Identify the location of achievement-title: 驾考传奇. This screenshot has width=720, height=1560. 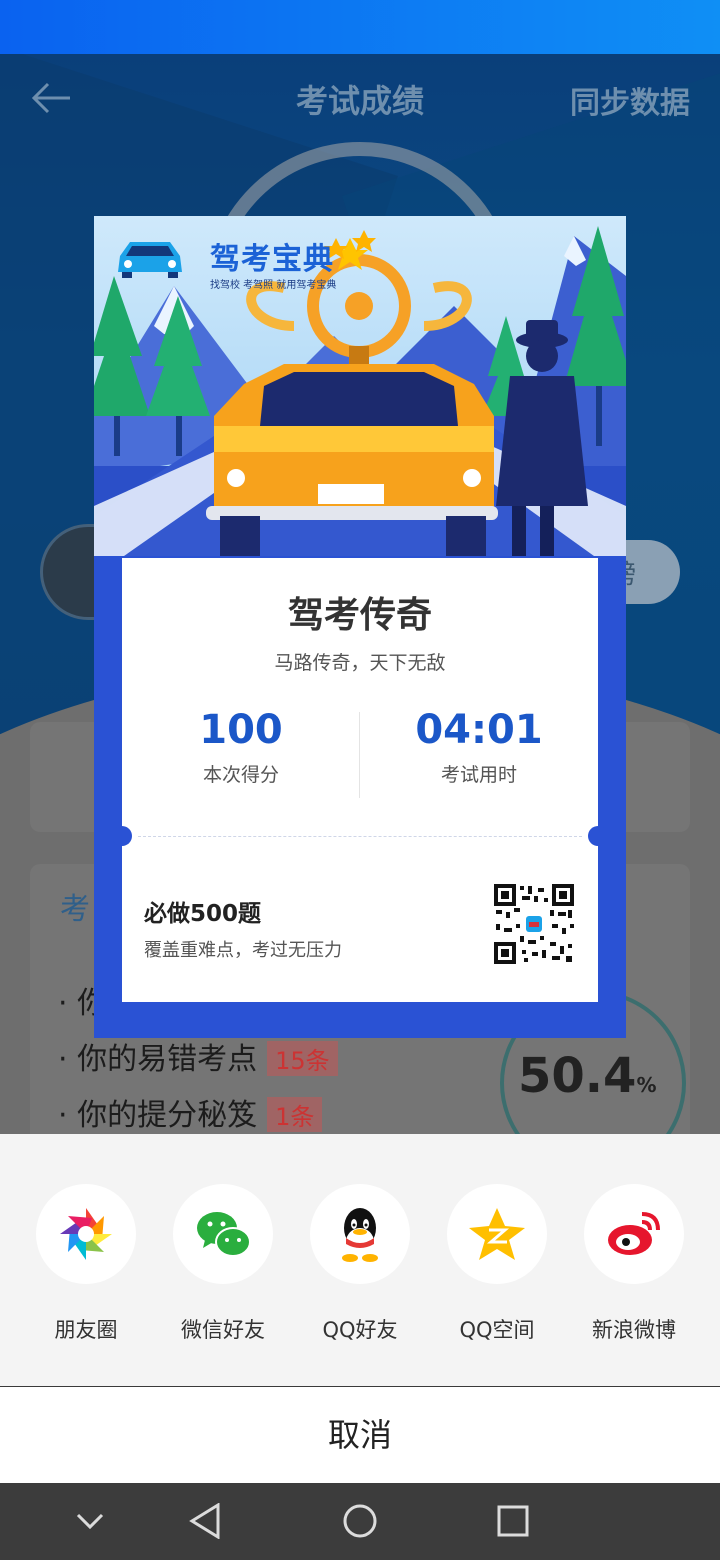
(359, 615).